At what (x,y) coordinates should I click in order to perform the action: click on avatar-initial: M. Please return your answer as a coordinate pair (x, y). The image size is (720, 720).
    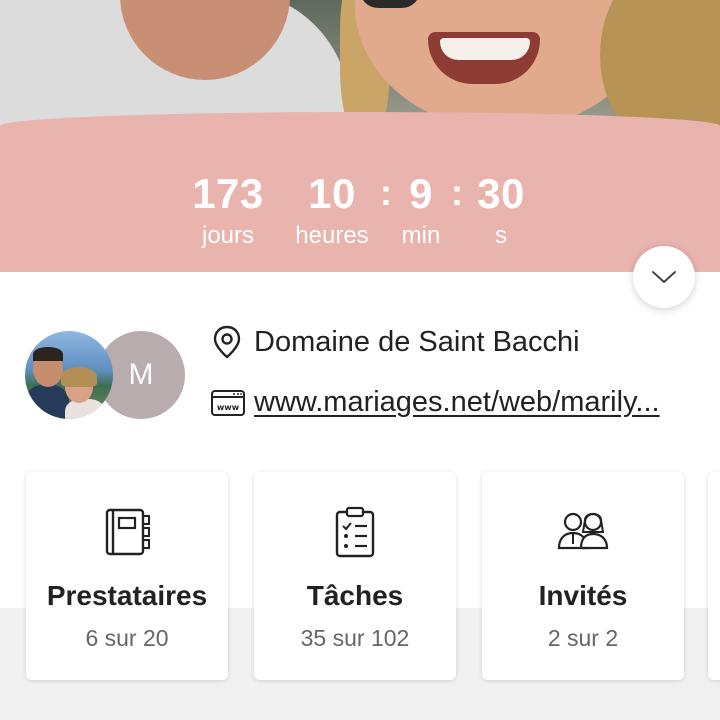
    Looking at the image, I should click on (141, 374).